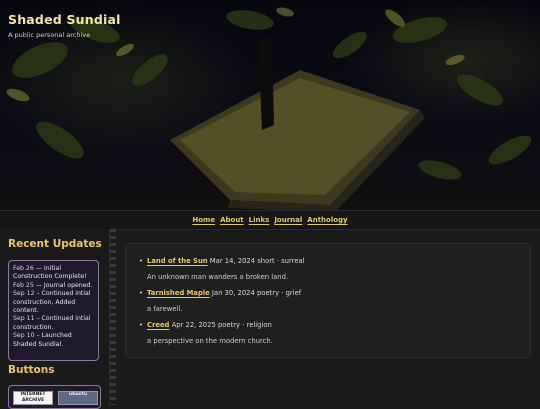  What do you see at coordinates (53, 340) in the screenshot?
I see `update-item: Sep 10 – Launched Shaded Sundial.` at bounding box center [53, 340].